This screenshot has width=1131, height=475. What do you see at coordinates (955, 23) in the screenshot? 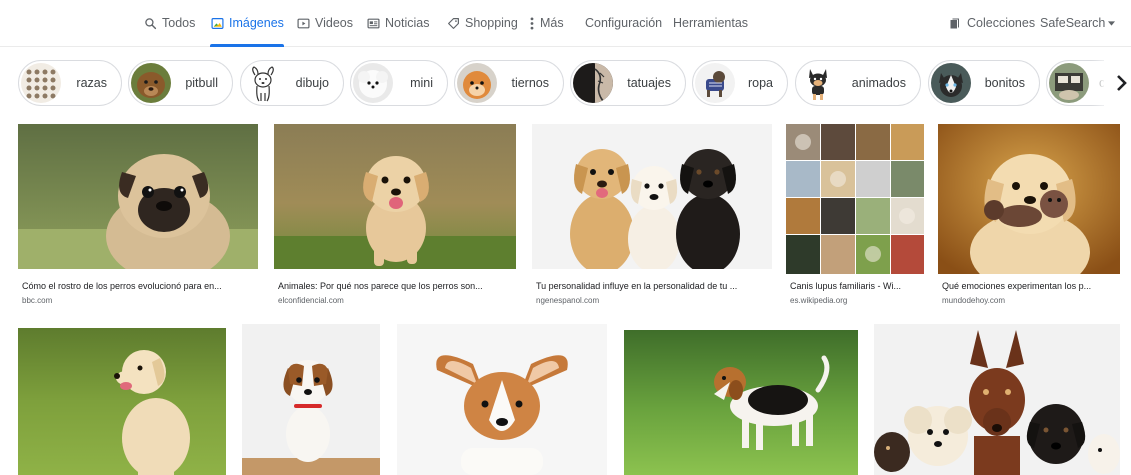
I see `bookmark-icon` at bounding box center [955, 23].